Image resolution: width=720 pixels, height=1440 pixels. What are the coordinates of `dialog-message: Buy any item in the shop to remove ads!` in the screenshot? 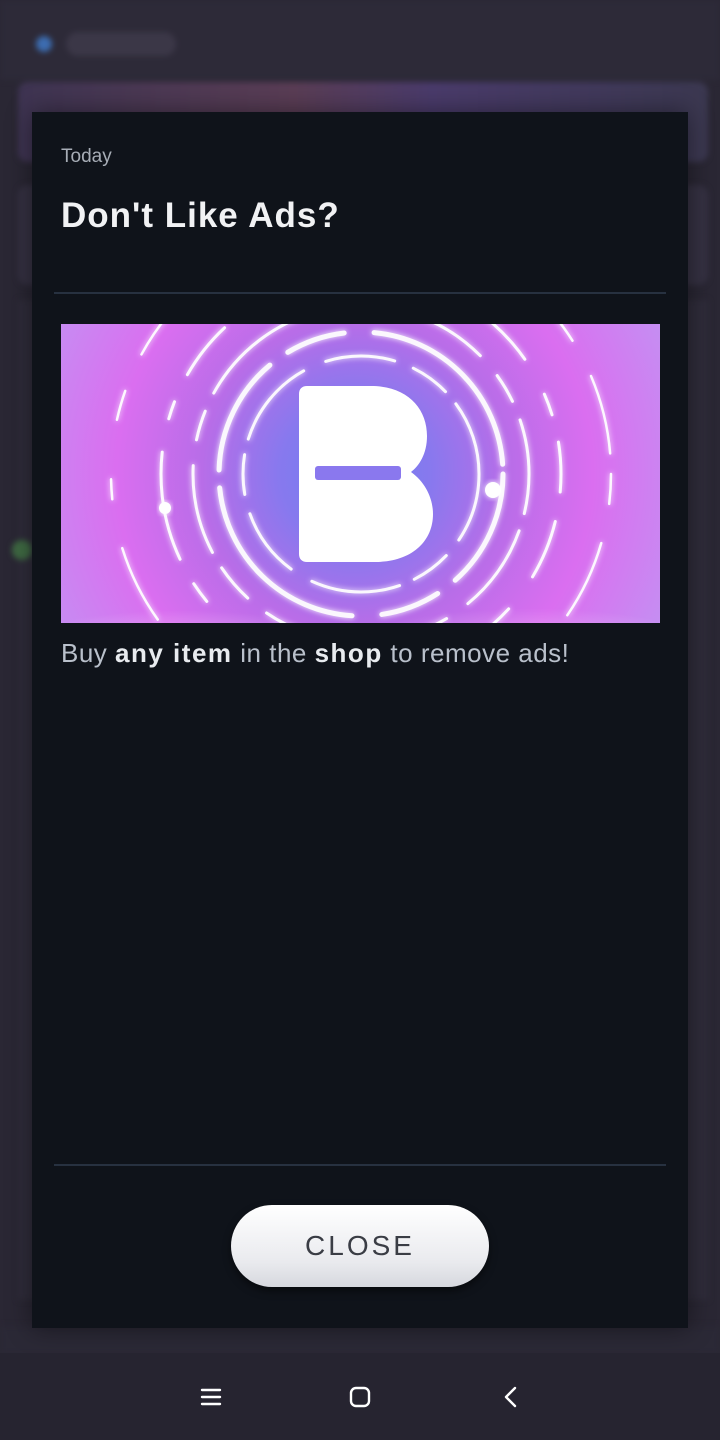 It's located at (361, 653).